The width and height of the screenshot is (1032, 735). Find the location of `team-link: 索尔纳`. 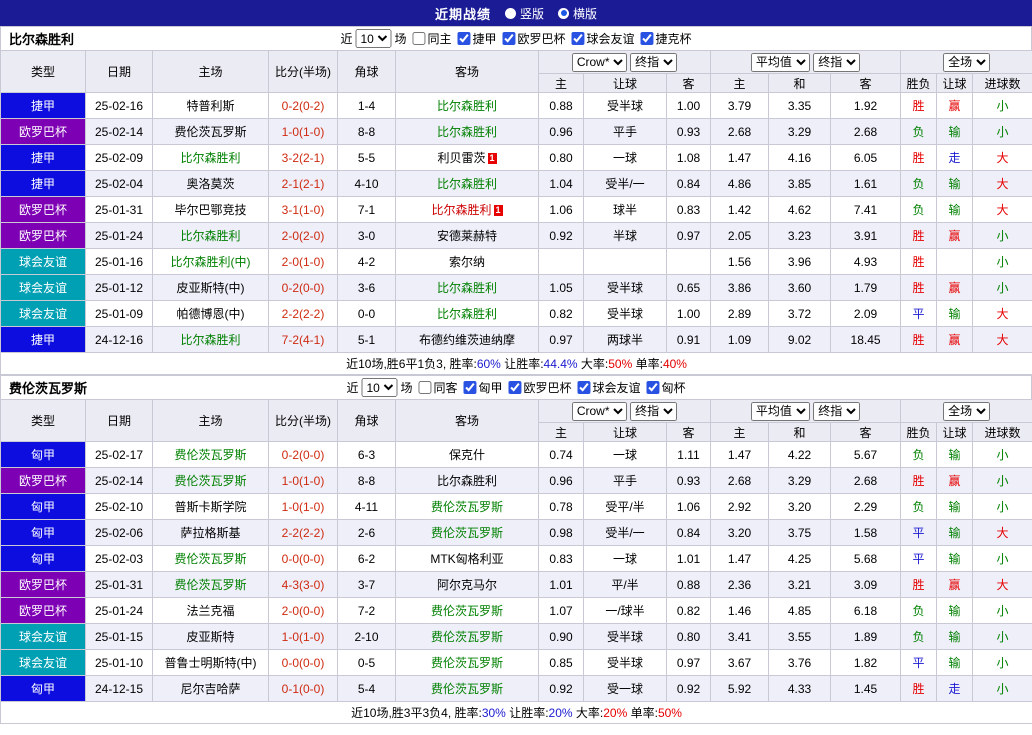

team-link: 索尔纳 is located at coordinates (467, 262).